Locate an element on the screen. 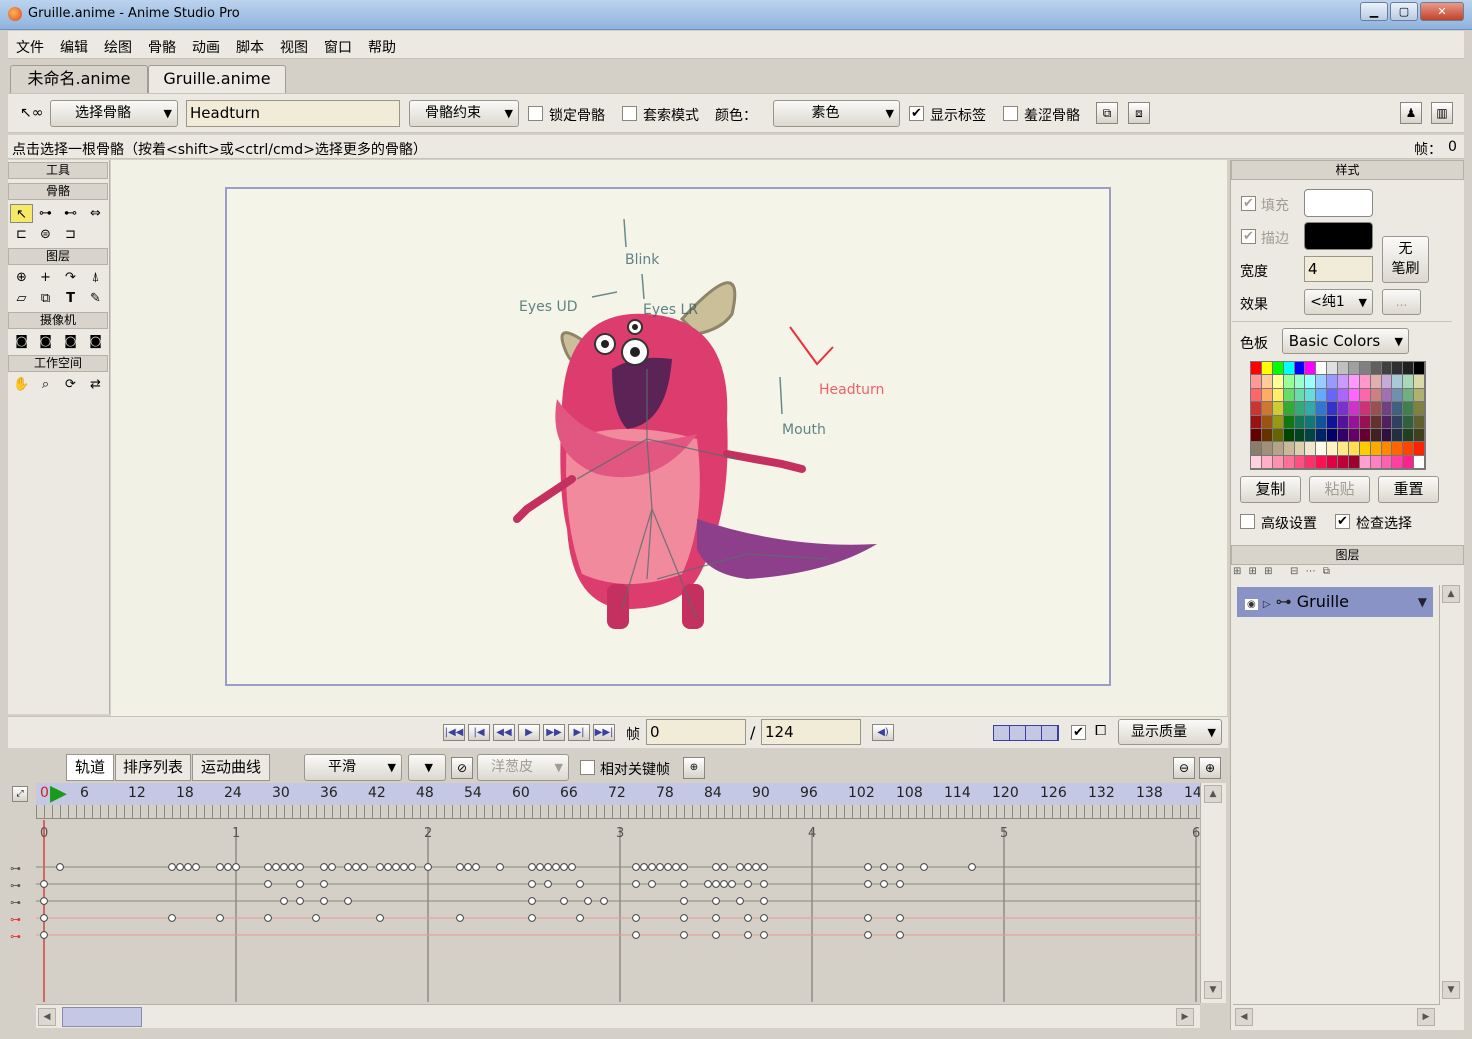 Image resolution: width=1472 pixels, height=1039 pixels. camera-track-icon: ◙ is located at coordinates (21, 341).